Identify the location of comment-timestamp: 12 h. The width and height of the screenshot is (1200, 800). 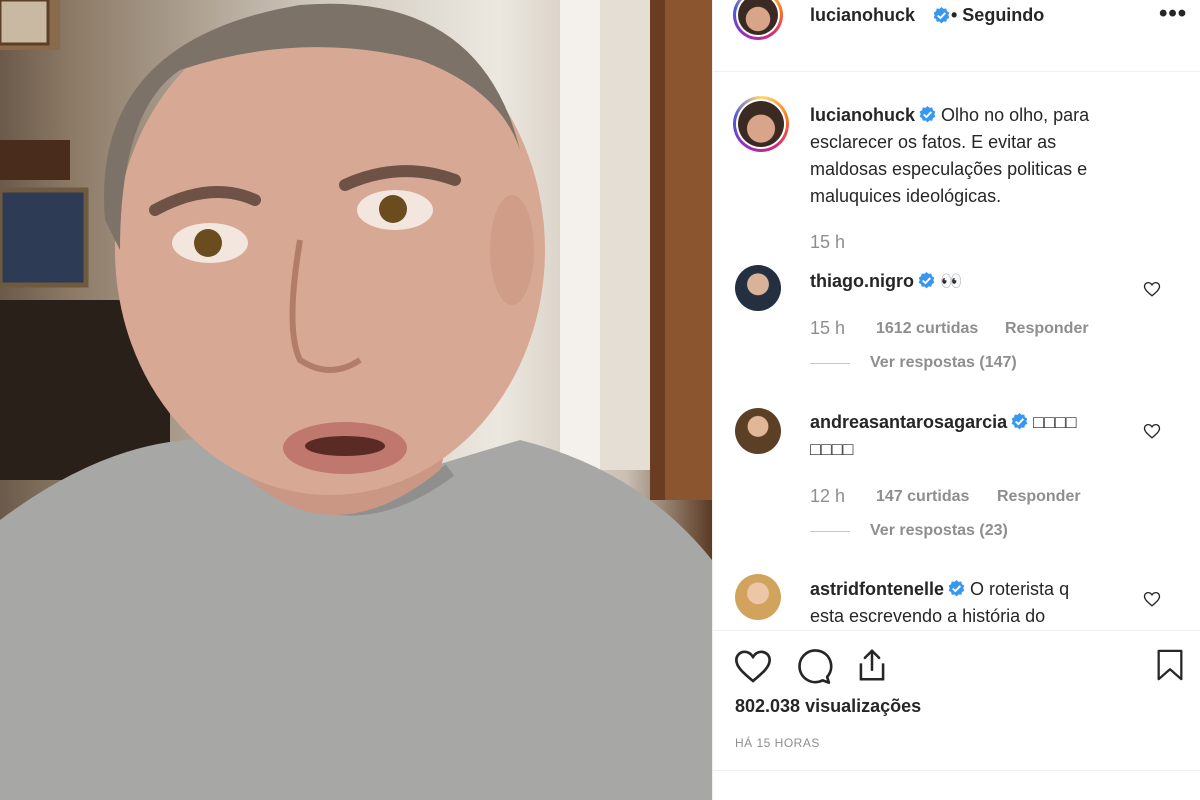
(827, 496).